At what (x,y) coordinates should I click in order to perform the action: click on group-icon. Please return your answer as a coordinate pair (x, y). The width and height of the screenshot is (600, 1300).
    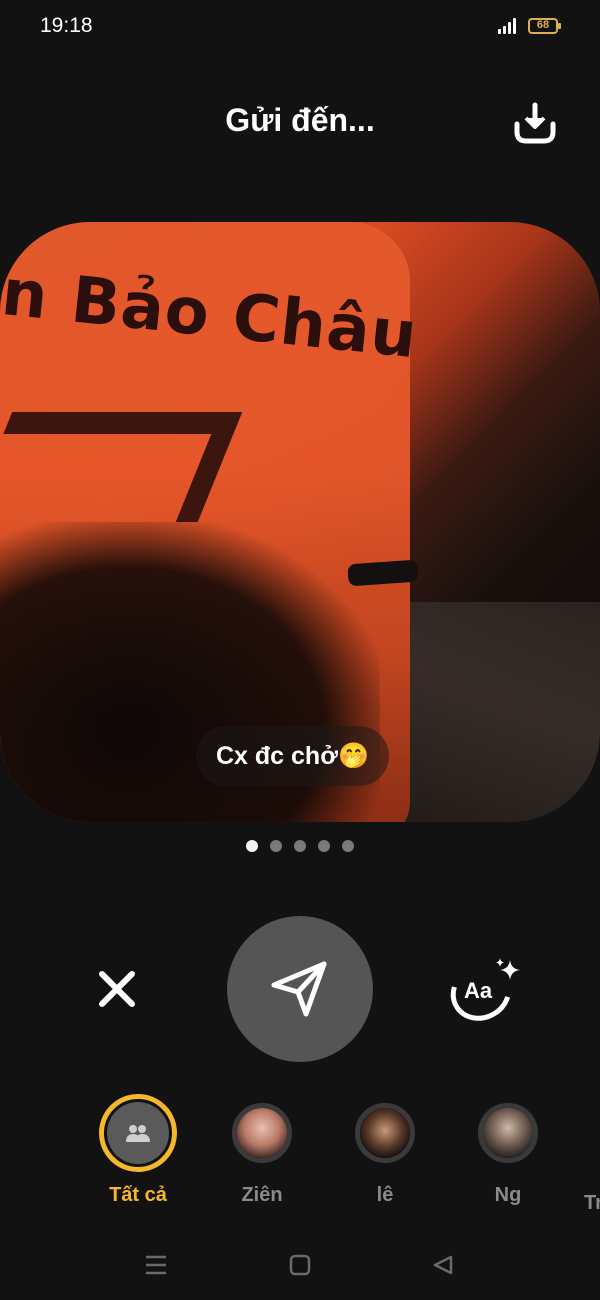
    Looking at the image, I should click on (138, 1133).